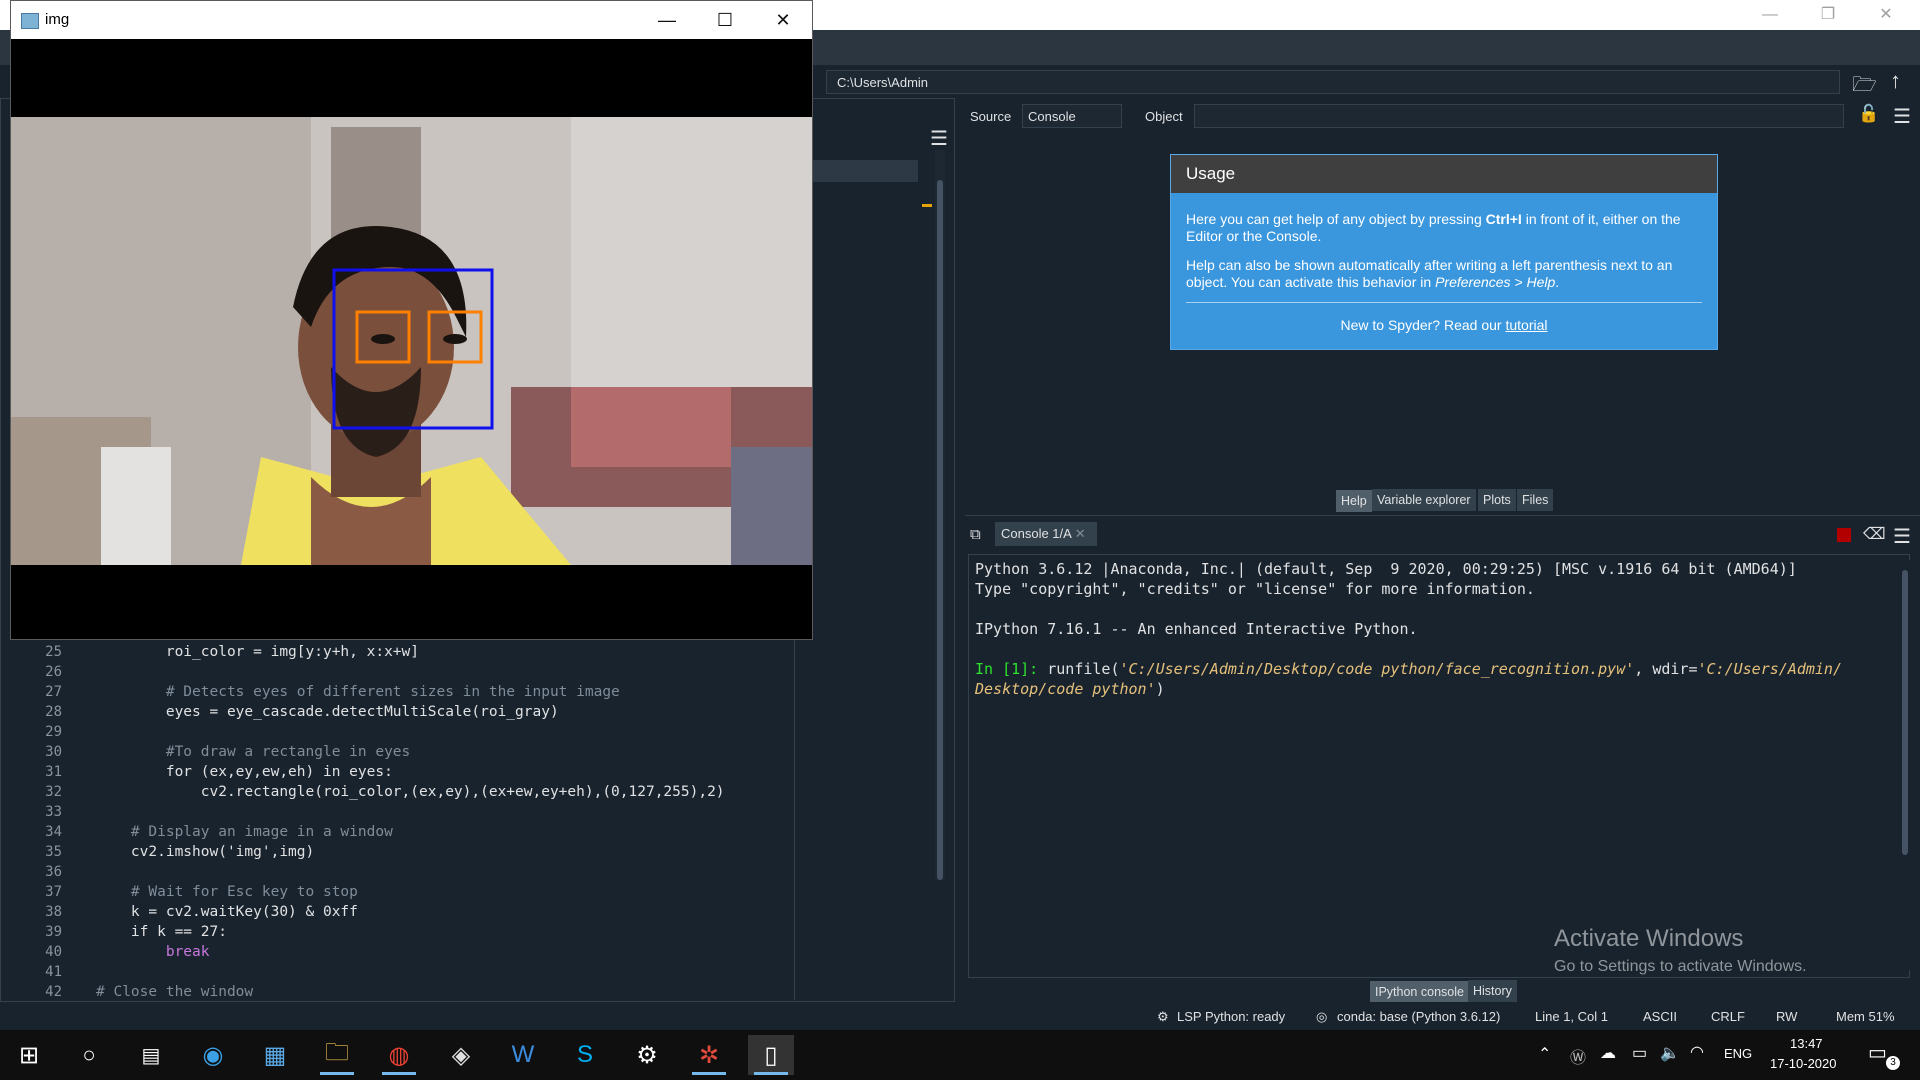 The height and width of the screenshot is (1080, 1920). I want to click on code-line-35: 35 cv2.imshow('img',img), so click(180, 852).